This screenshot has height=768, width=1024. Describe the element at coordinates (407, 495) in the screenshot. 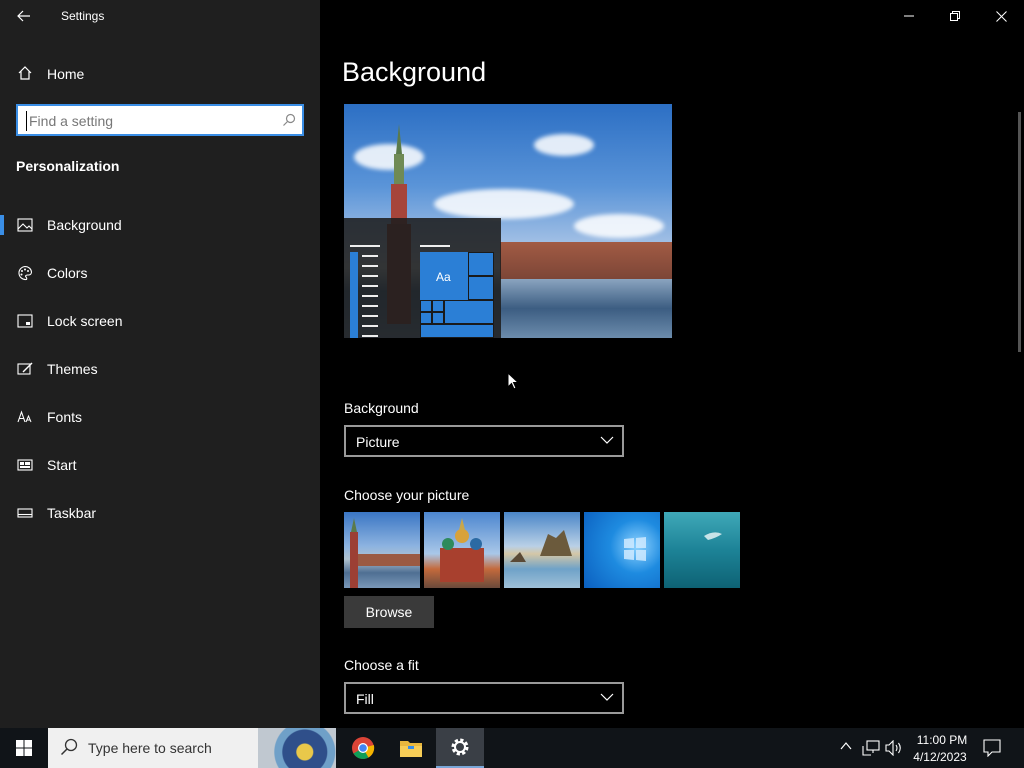

I see `choose-picture-label: Choose your picture` at that location.